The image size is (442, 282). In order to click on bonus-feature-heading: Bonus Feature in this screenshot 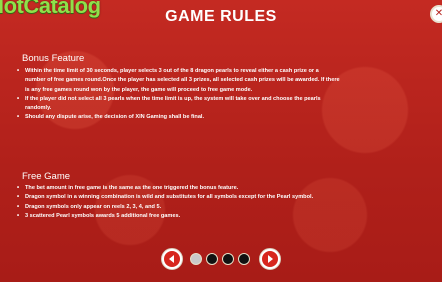, I will do `click(53, 58)`.